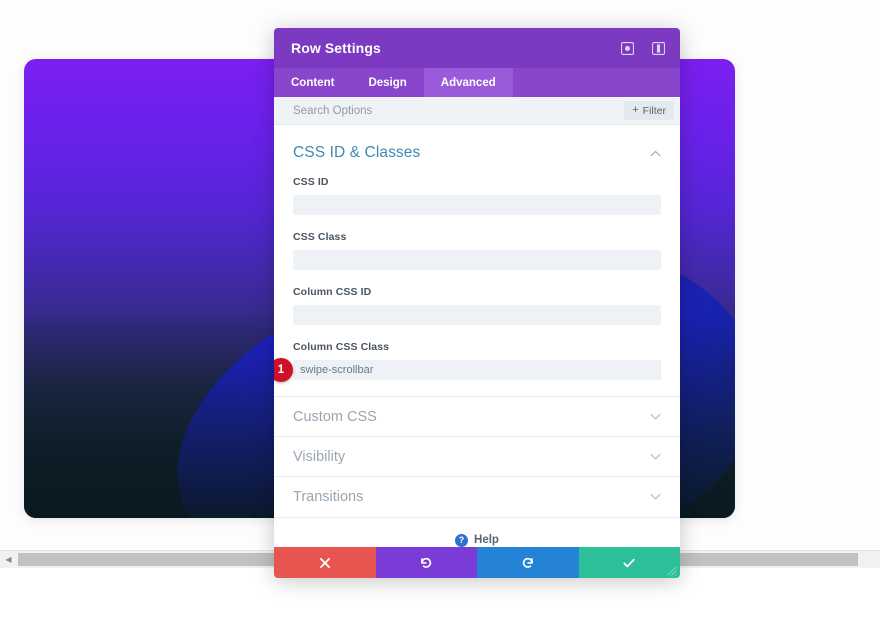  What do you see at coordinates (477, 370) in the screenshot?
I see `column-css-class-input` at bounding box center [477, 370].